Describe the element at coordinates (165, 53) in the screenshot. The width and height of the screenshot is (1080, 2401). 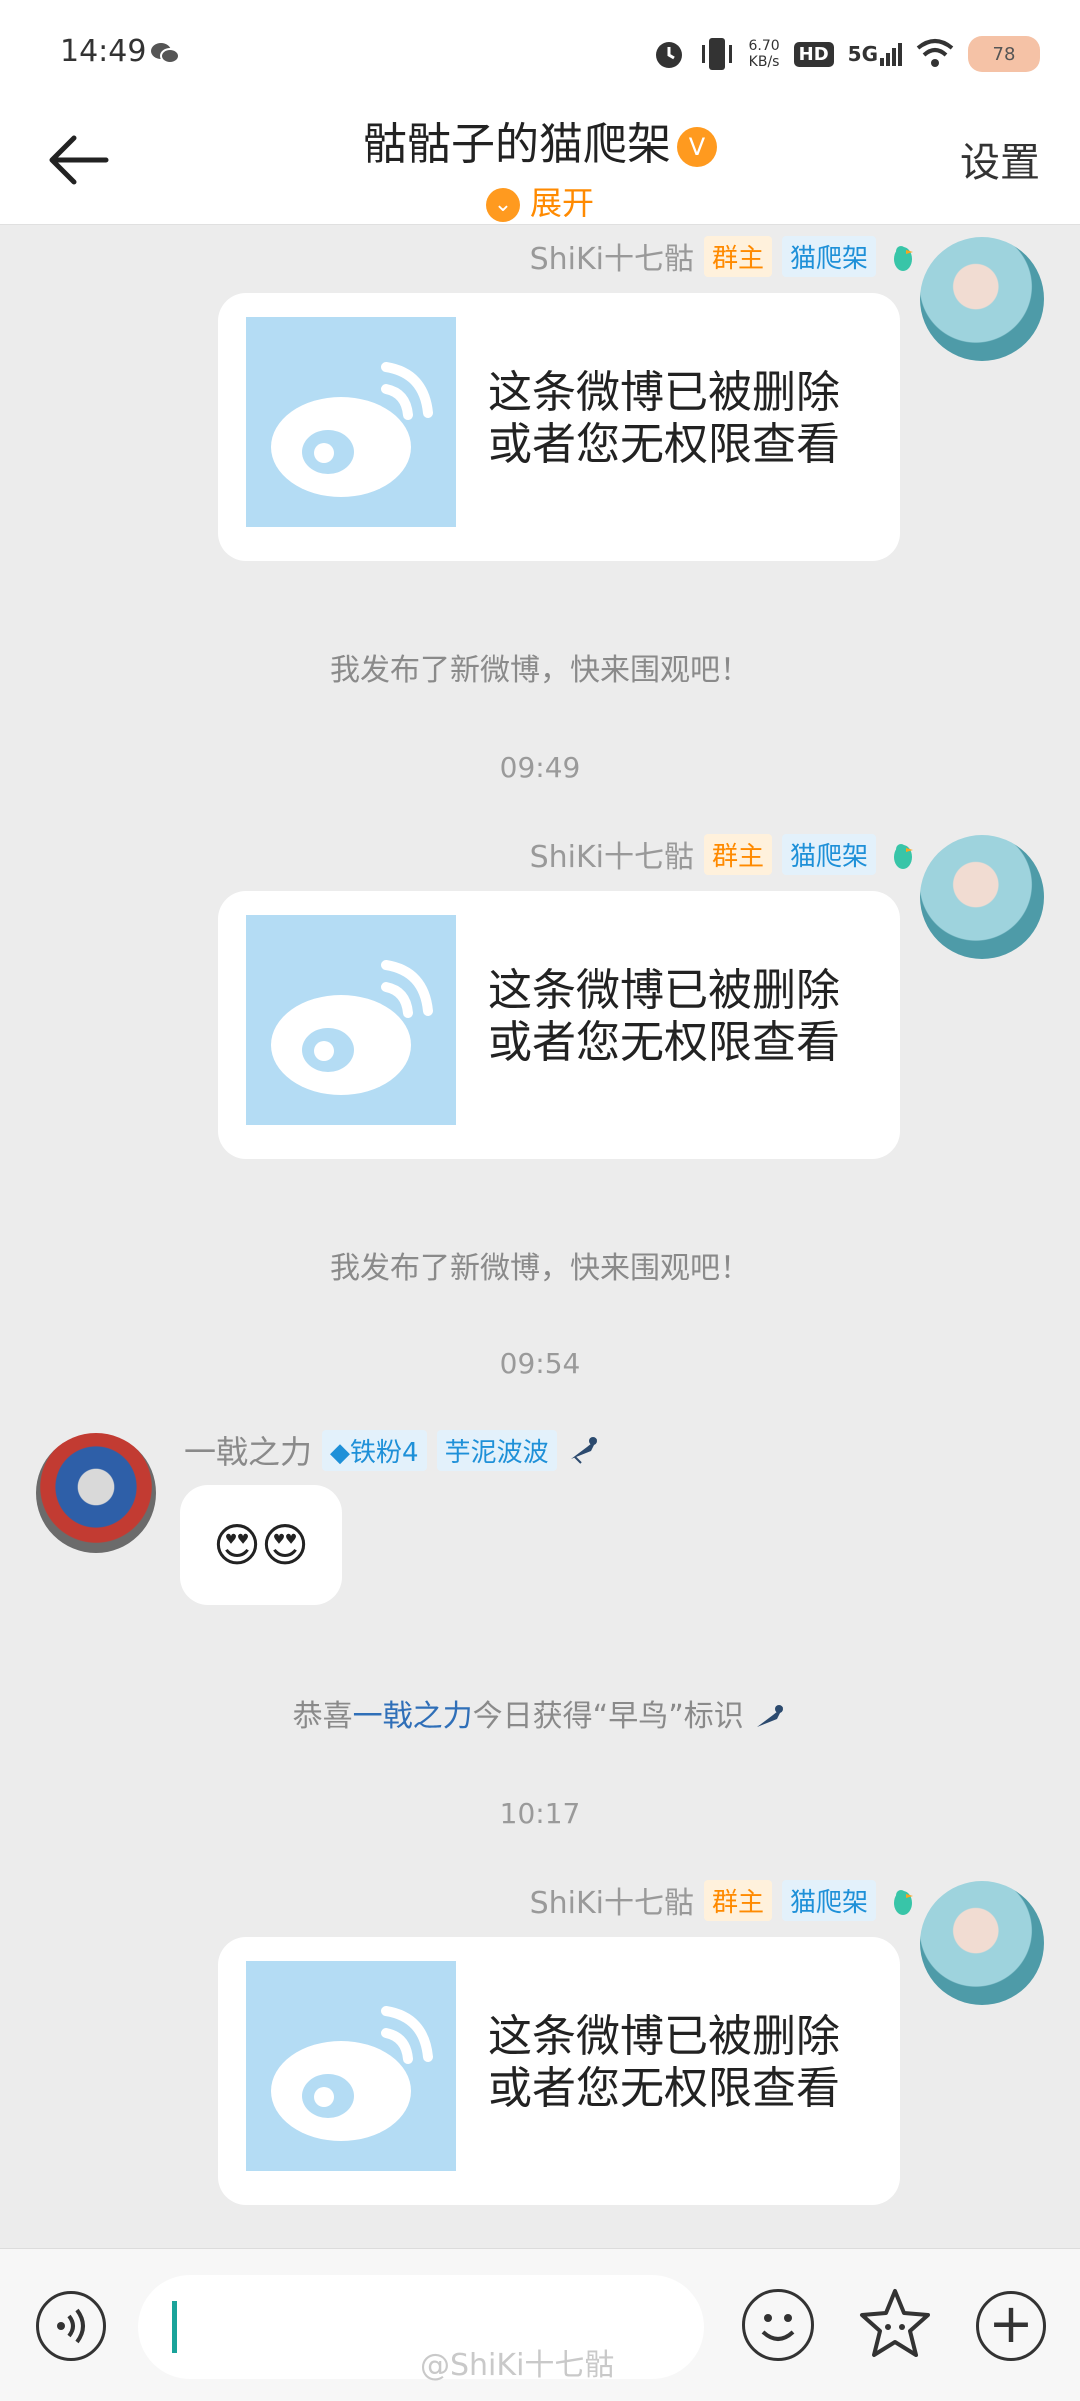
I see `wechat-icon` at that location.